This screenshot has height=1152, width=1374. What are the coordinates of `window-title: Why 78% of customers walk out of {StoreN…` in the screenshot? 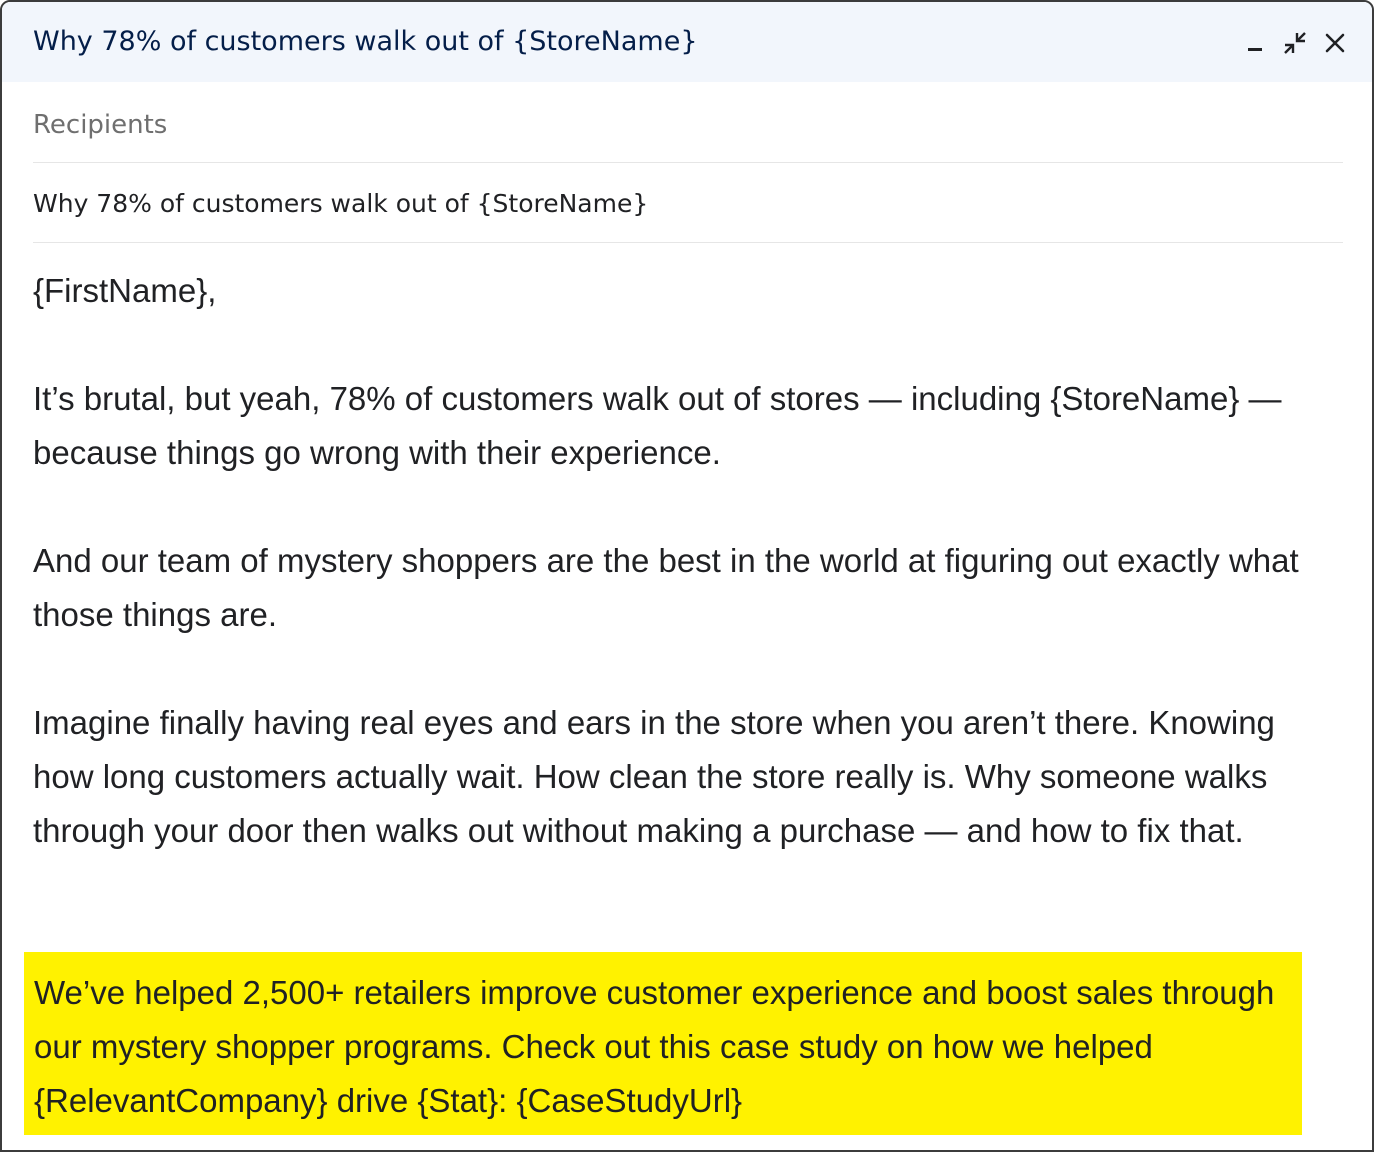 It's located at (365, 41).